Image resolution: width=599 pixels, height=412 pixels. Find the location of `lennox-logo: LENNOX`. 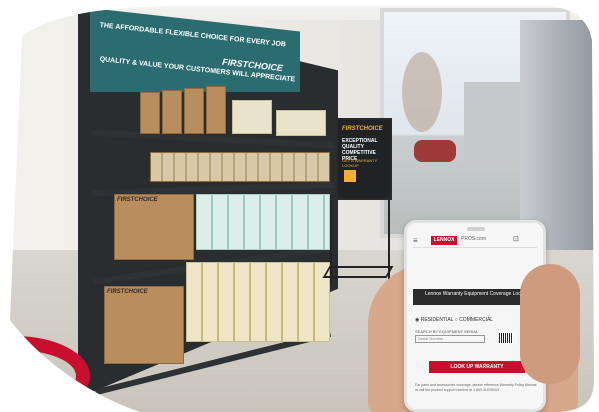

lennox-logo: LENNOX is located at coordinates (444, 240).